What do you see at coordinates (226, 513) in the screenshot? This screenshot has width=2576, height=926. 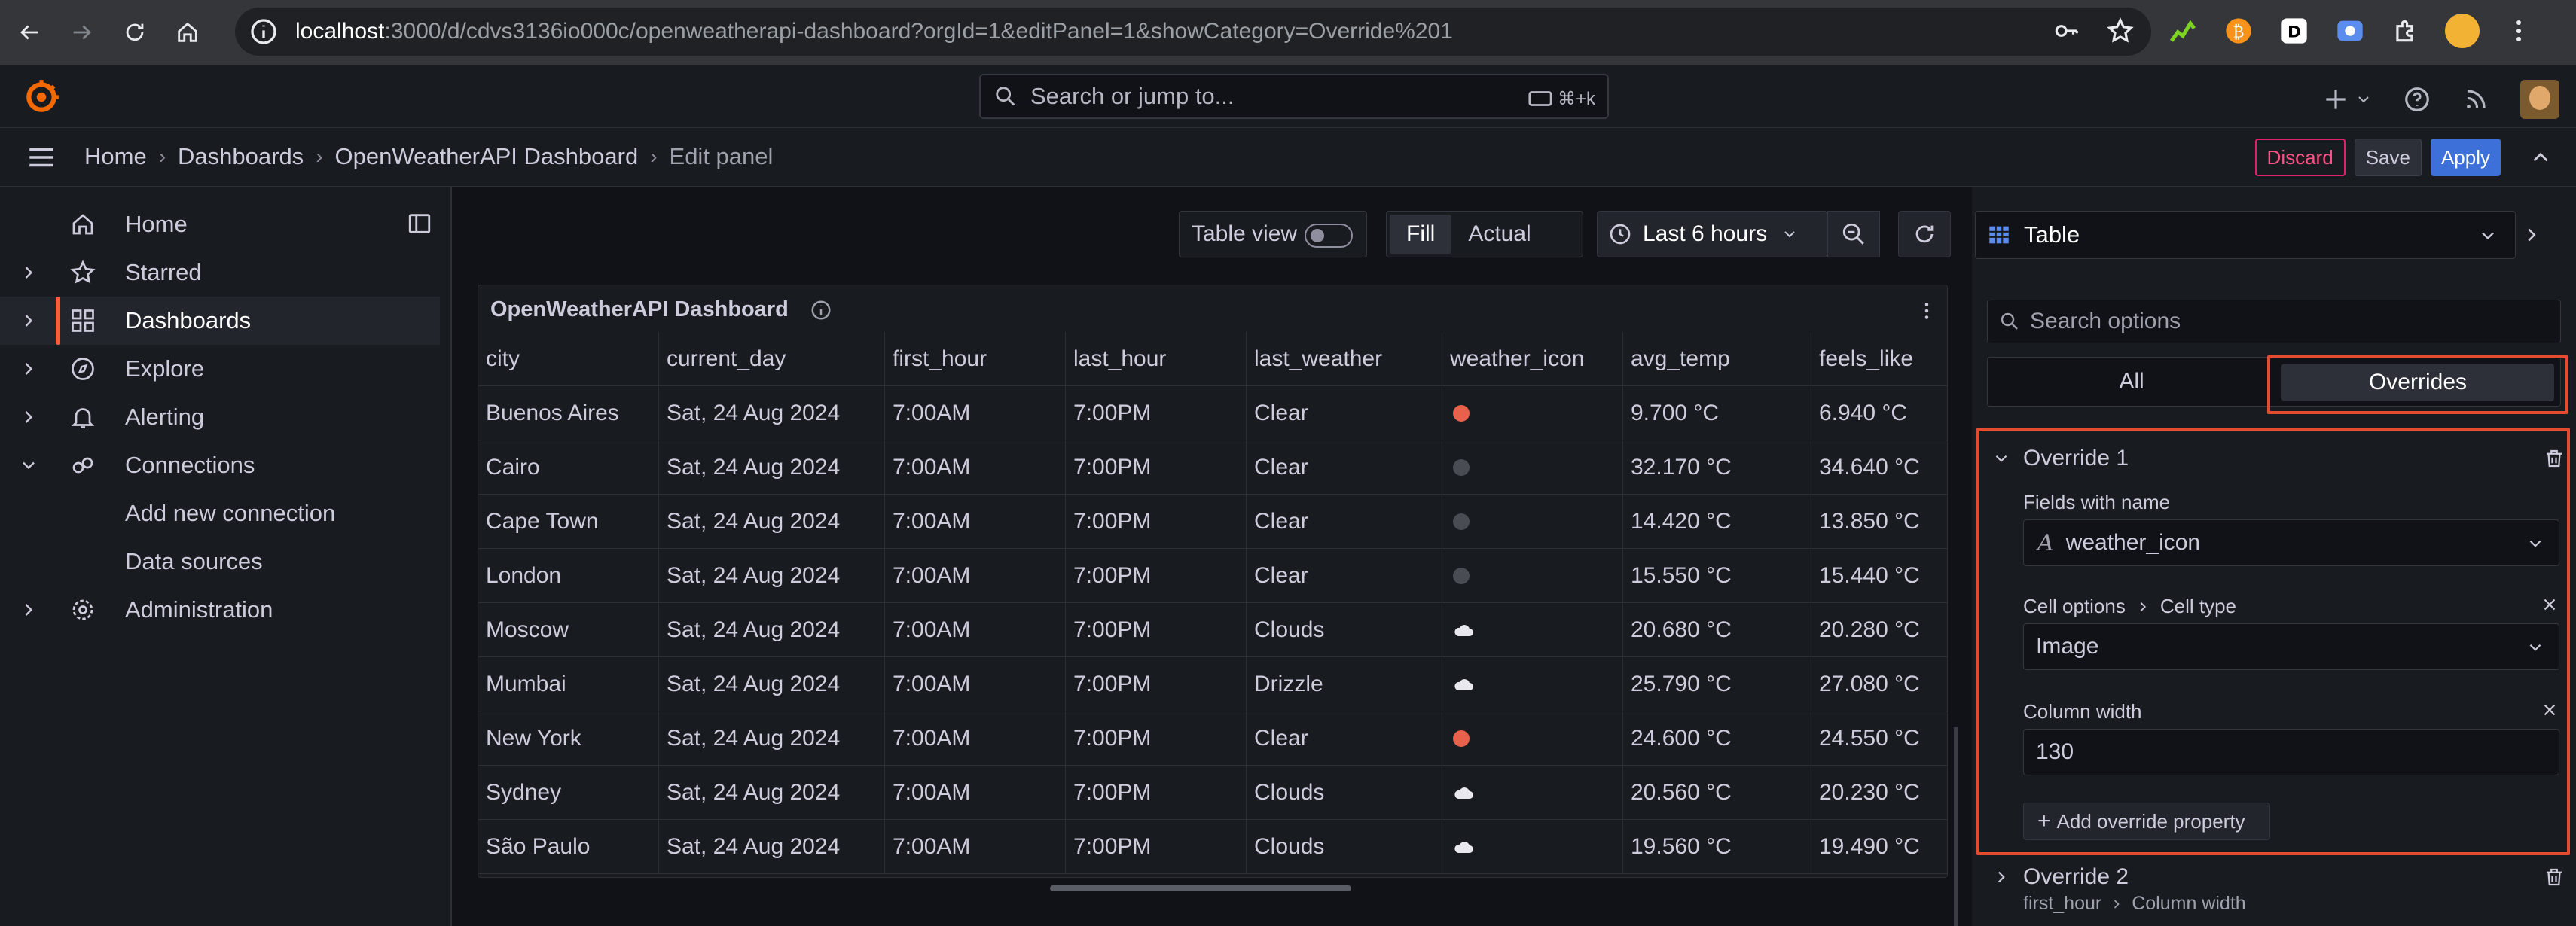 I see `sidebar-item-add-new-connection: Add new connection` at bounding box center [226, 513].